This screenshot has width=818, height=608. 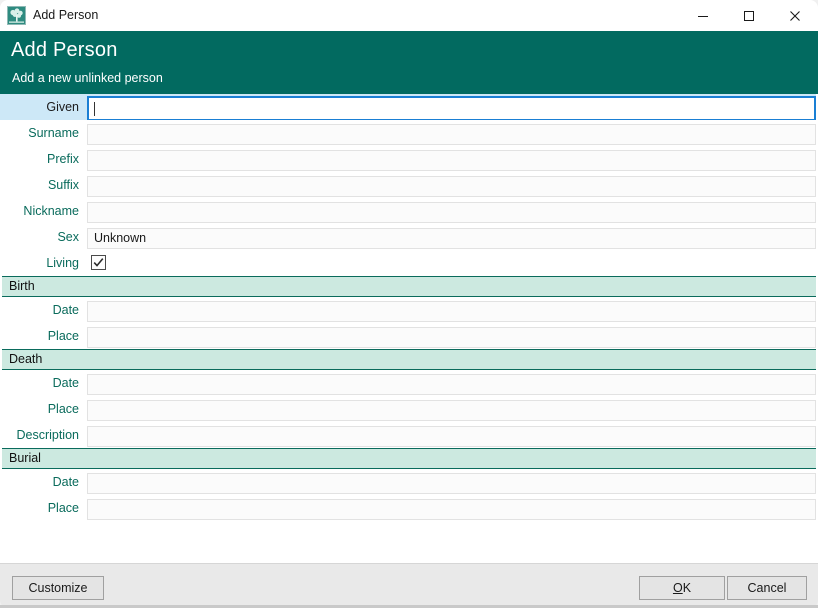 I want to click on customize-button: Customize, so click(x=58, y=588).